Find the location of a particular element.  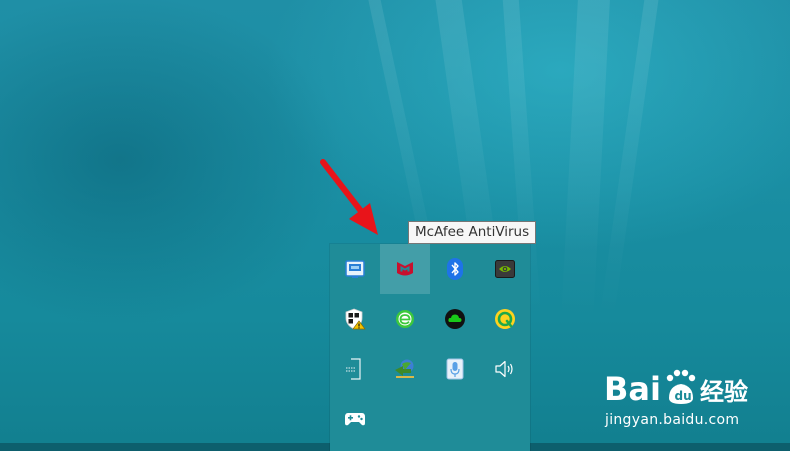

volume-icon is located at coordinates (504, 369).